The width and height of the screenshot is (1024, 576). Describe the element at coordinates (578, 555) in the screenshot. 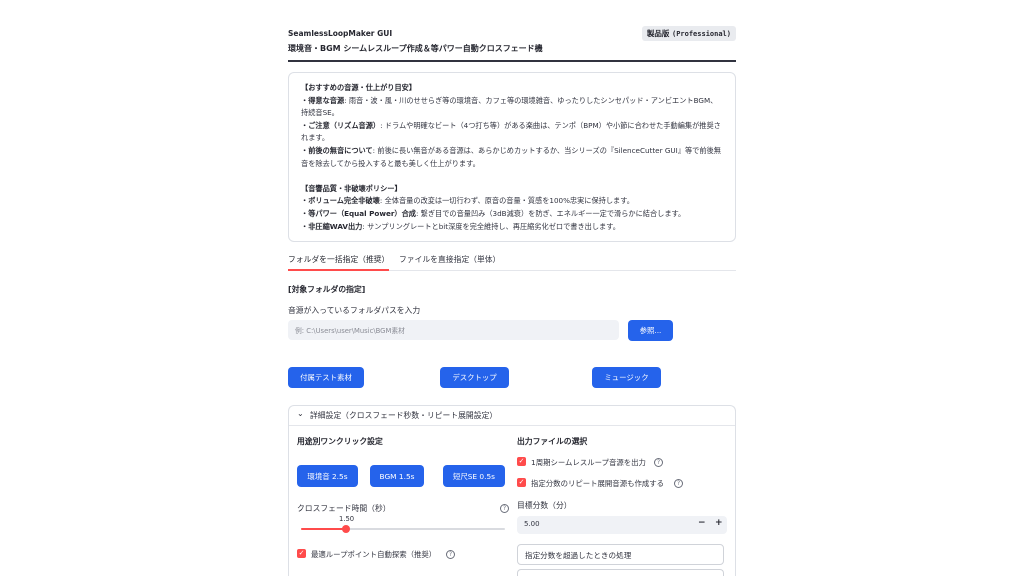

I see `exceed-handling-label: 指定分数を超過したときの処理` at that location.